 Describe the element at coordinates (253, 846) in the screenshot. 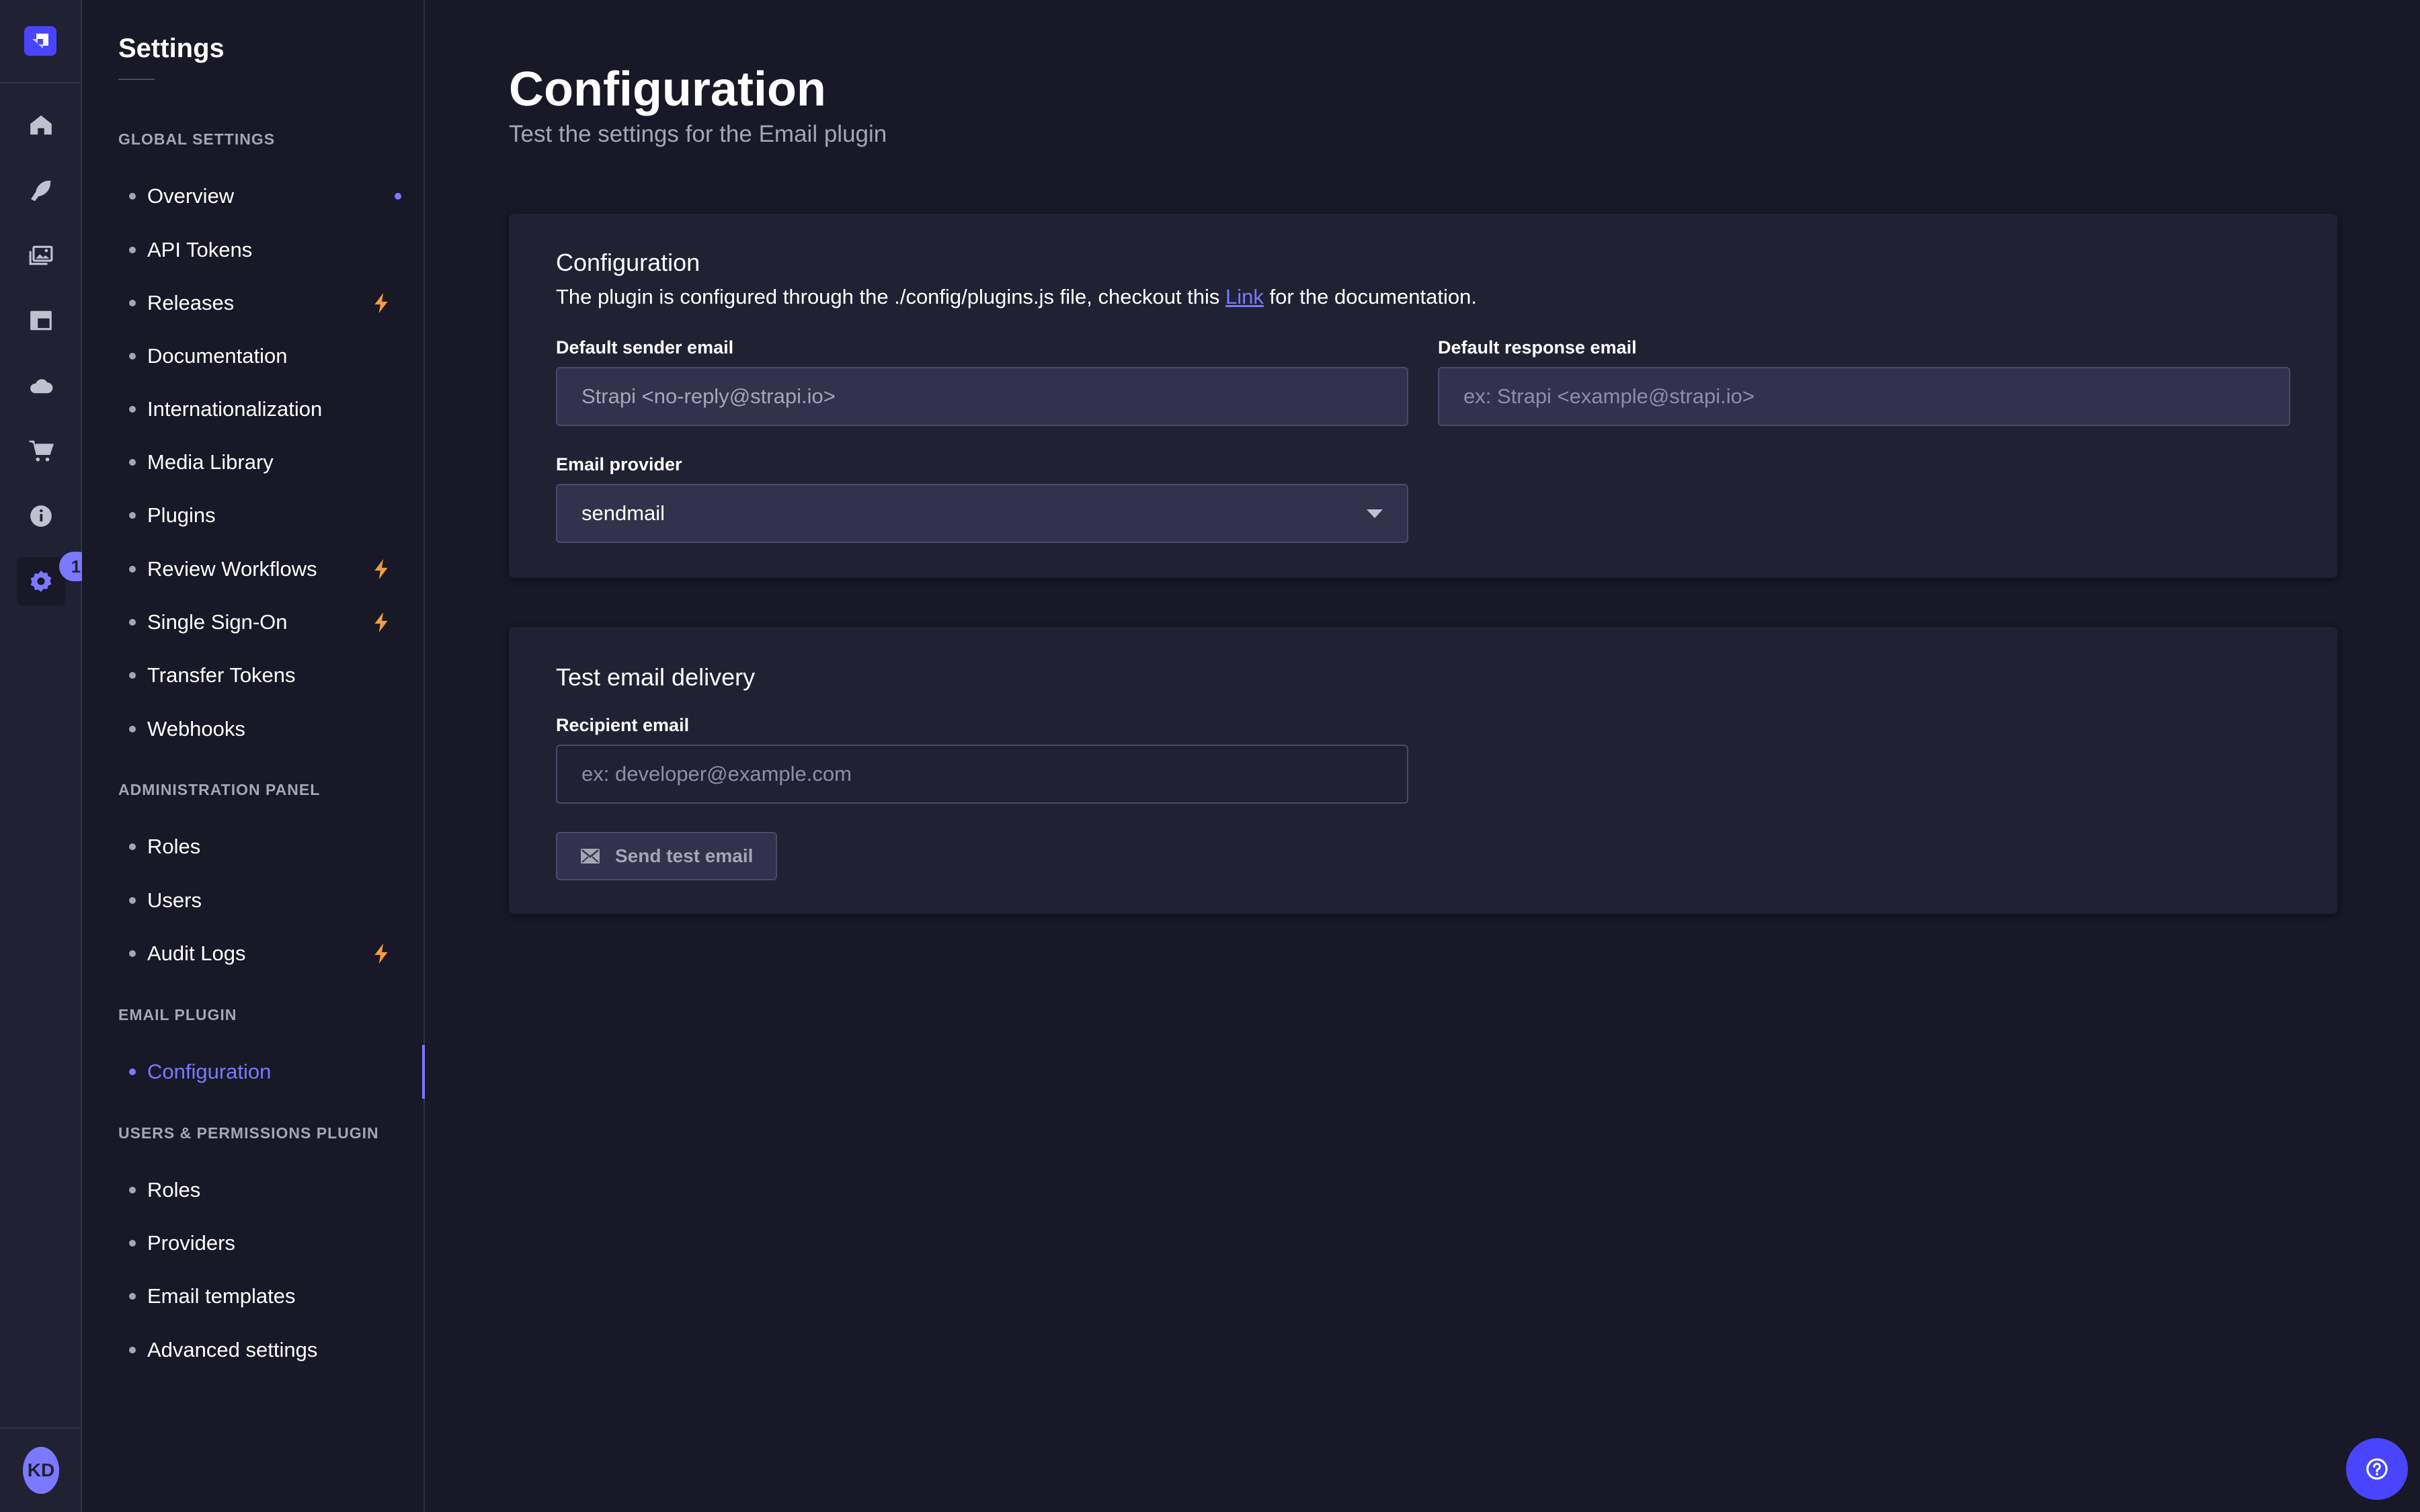

I see `subnav-item-admin-roles: Roles` at that location.